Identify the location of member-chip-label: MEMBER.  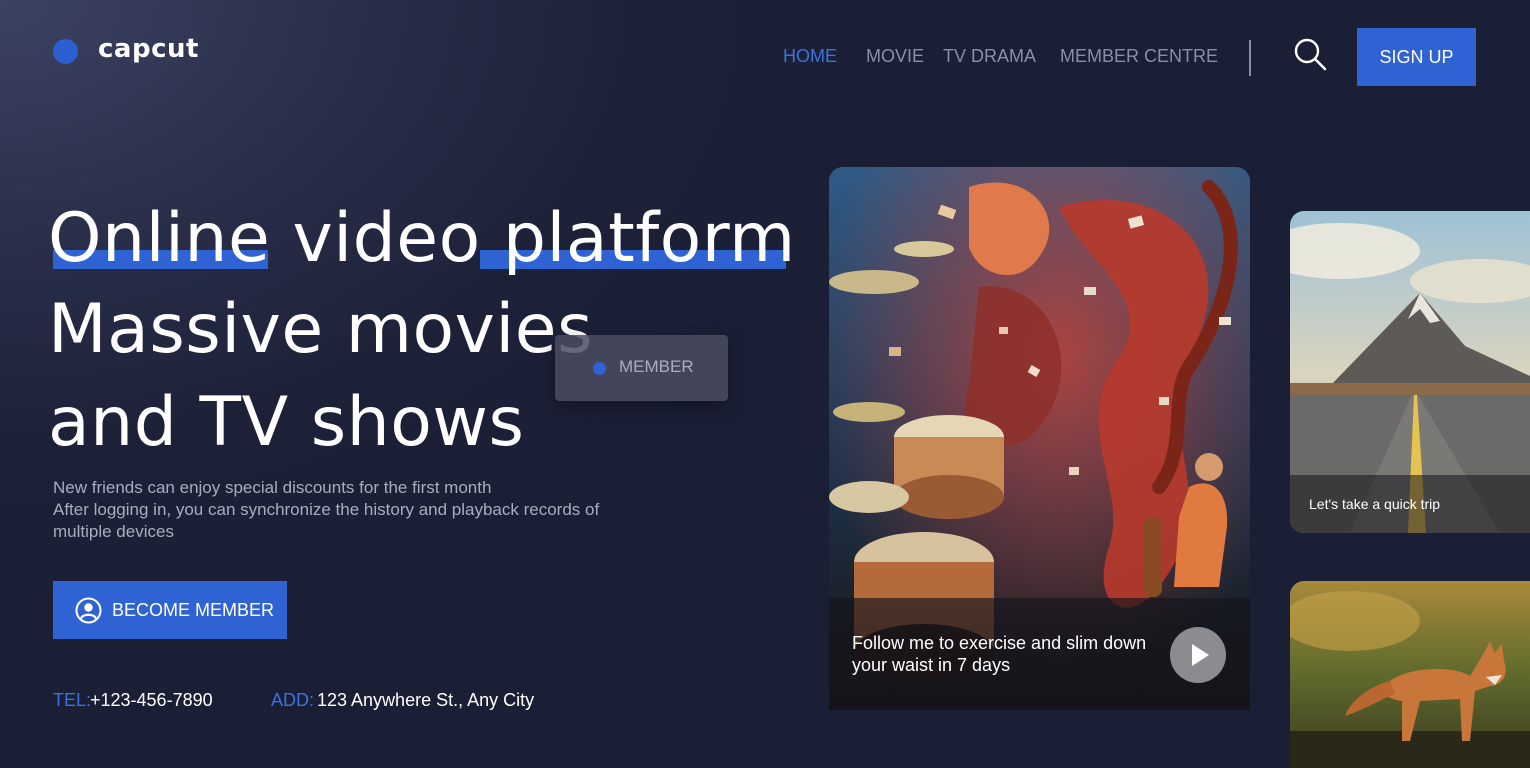
(656, 366).